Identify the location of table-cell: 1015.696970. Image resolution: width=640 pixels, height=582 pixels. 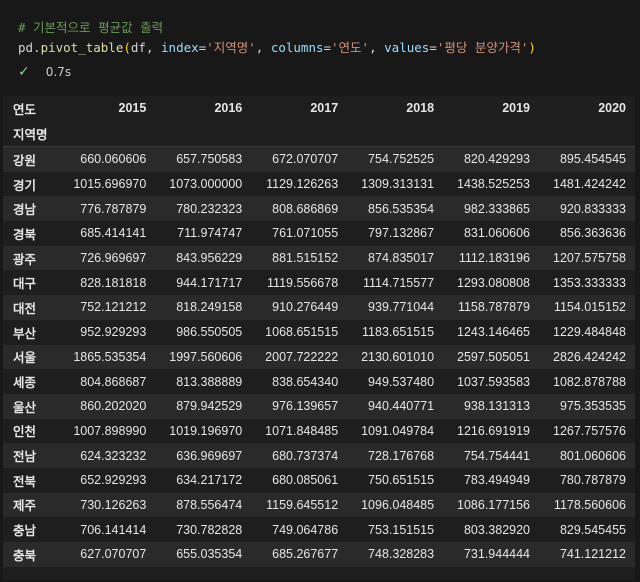
(110, 184).